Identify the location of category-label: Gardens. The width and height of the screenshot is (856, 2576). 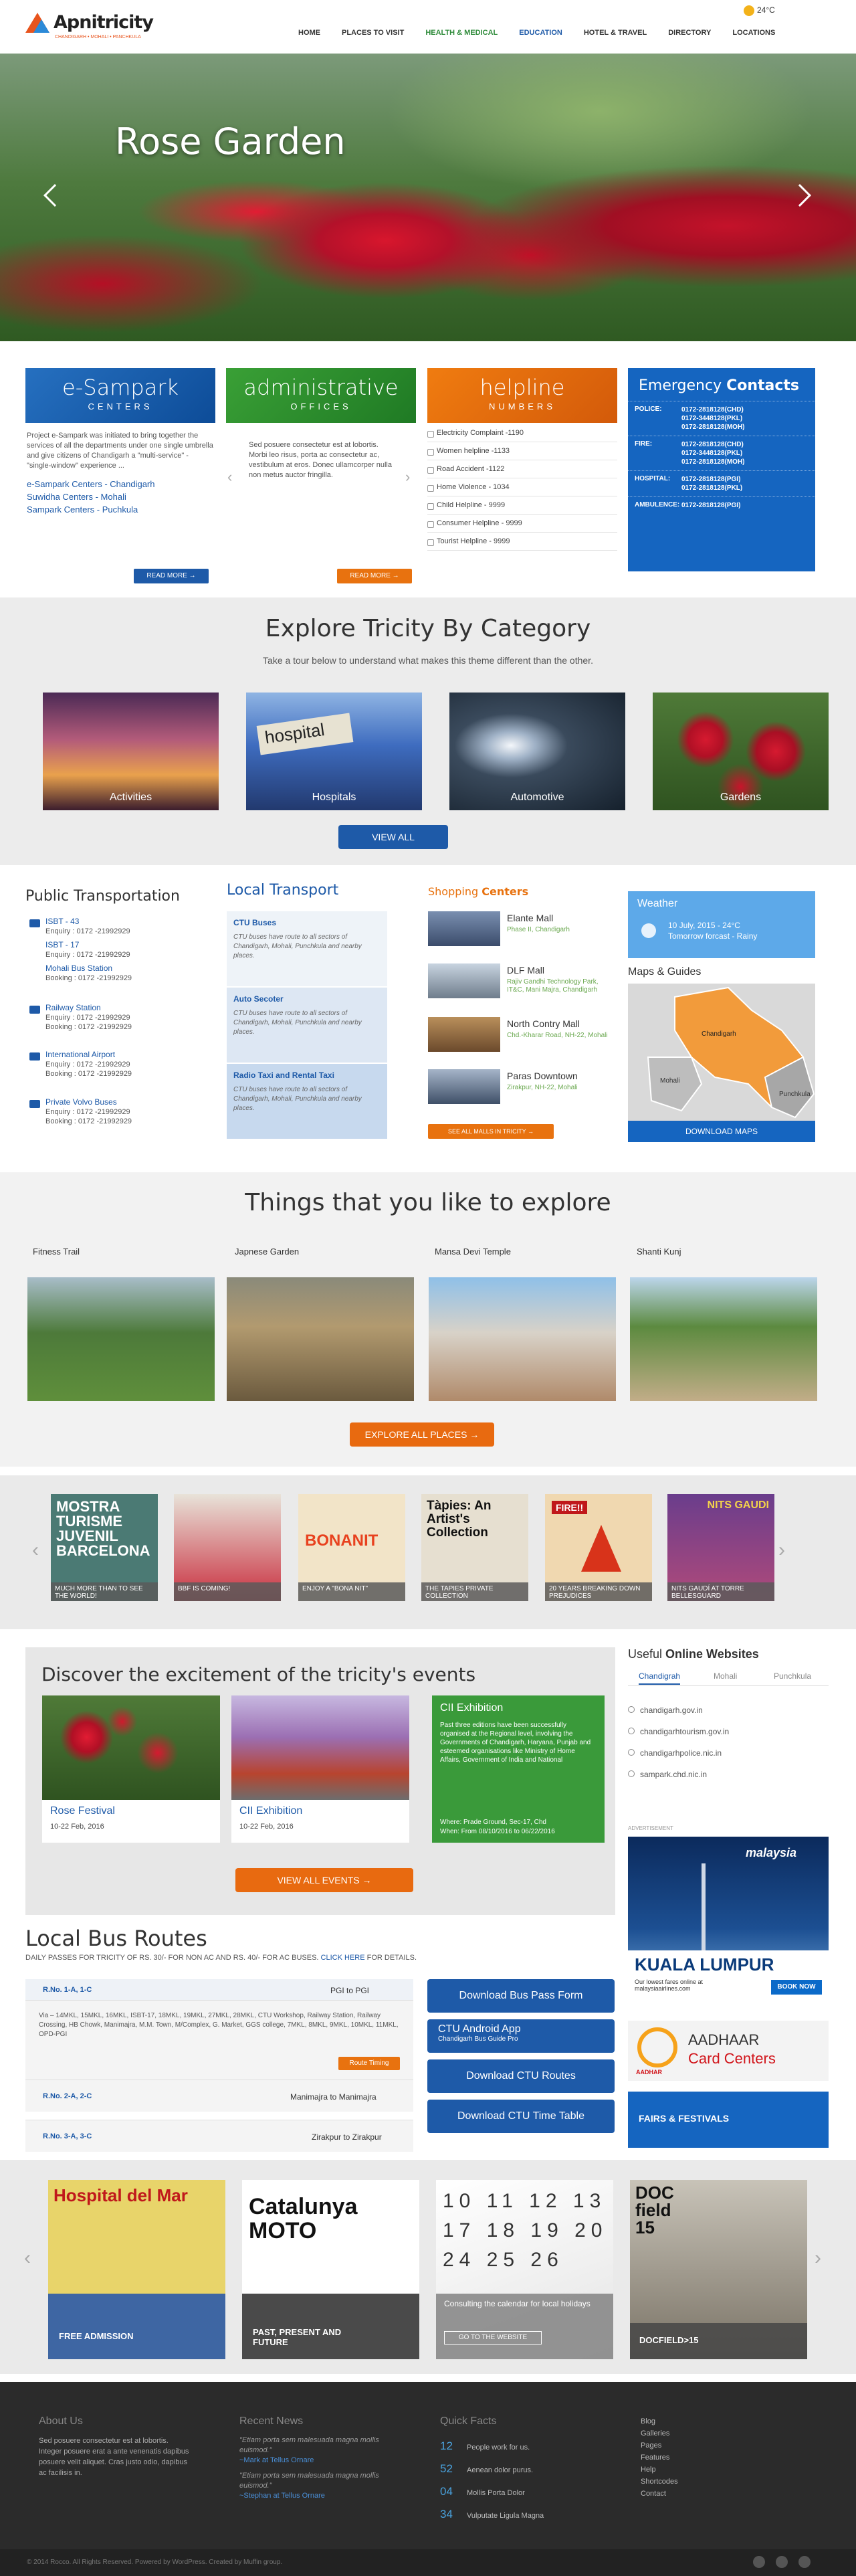
(741, 797).